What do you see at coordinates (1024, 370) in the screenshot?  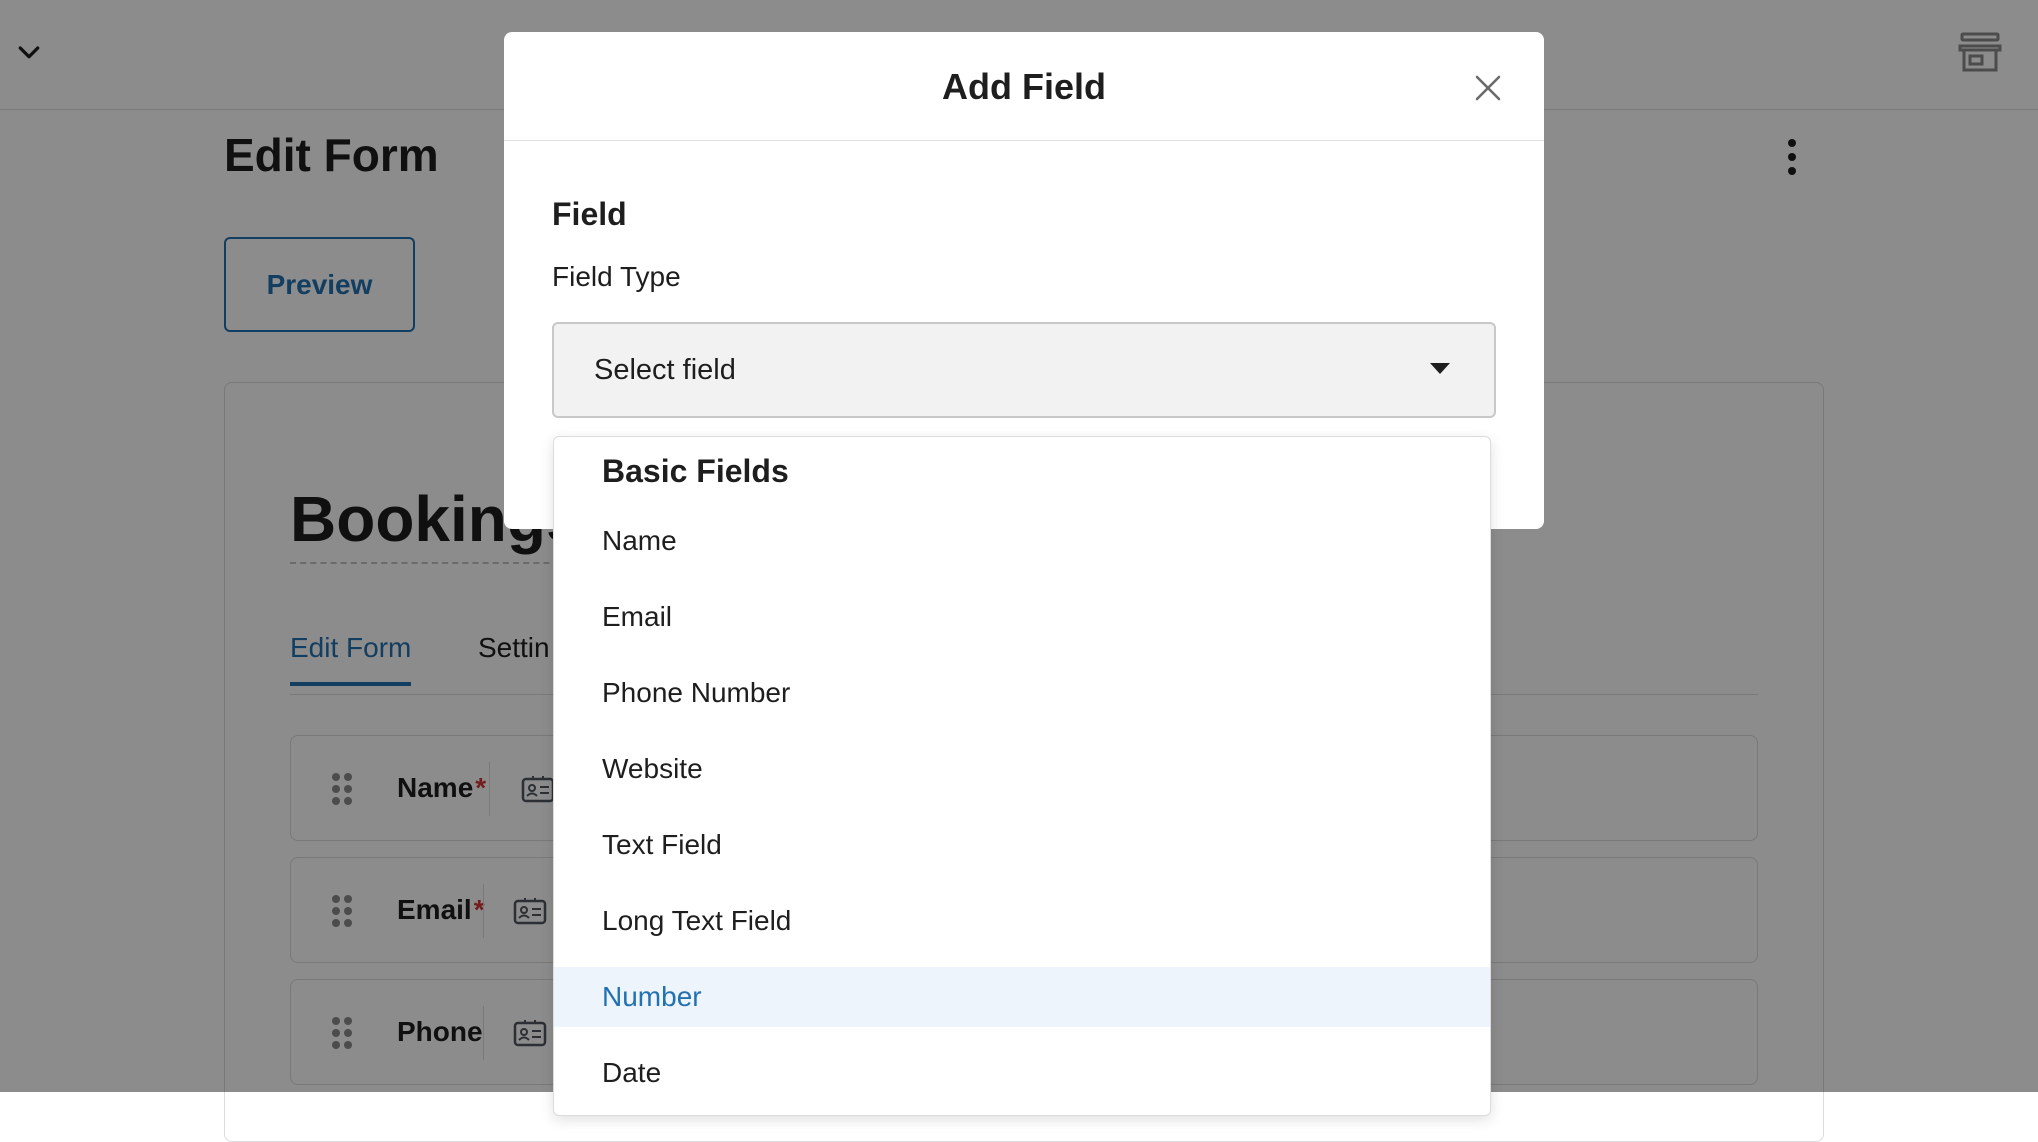 I see `field-type-select: Select field` at bounding box center [1024, 370].